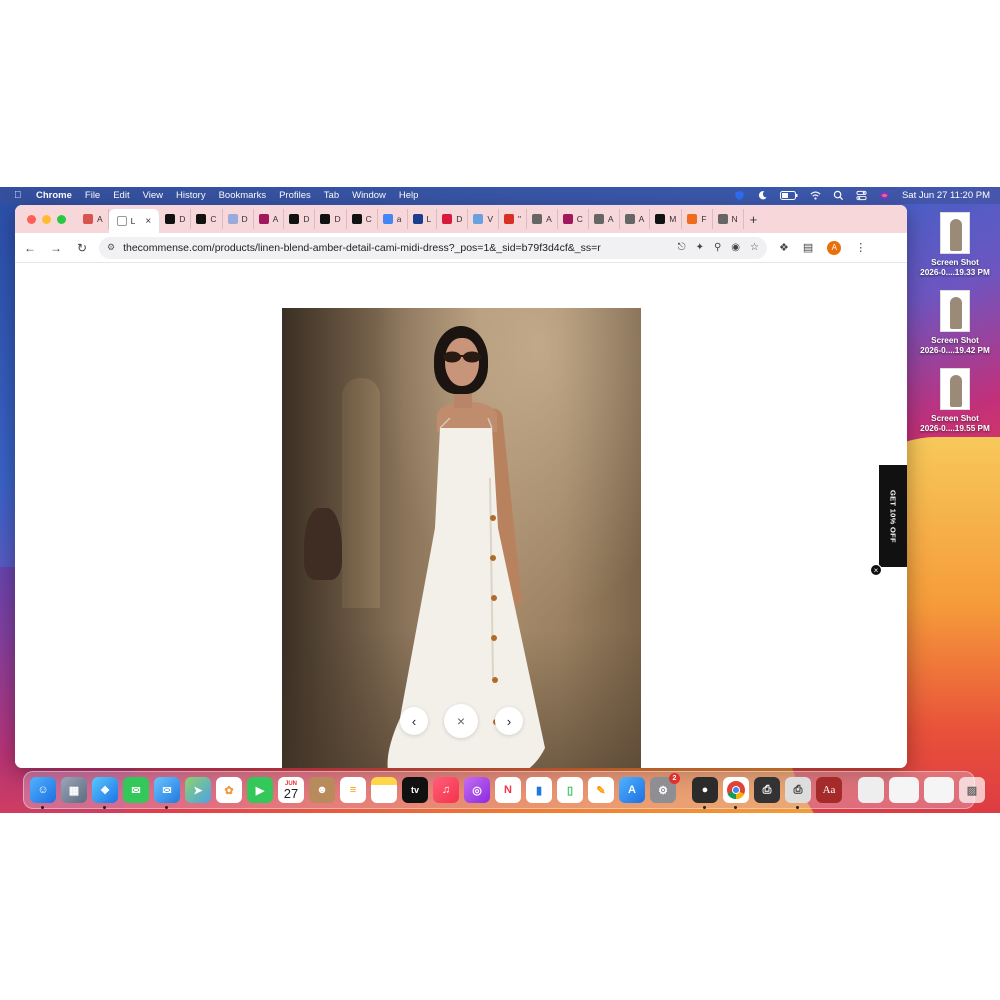 Image resolution: width=1000 pixels, height=1000 pixels. I want to click on close-lightbox-button: ×, so click(461, 721).